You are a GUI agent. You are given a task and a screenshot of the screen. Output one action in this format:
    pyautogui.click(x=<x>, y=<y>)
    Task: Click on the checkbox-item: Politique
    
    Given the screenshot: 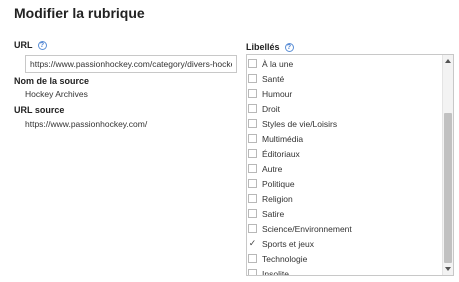 What is the action you would take?
    pyautogui.click(x=344, y=183)
    